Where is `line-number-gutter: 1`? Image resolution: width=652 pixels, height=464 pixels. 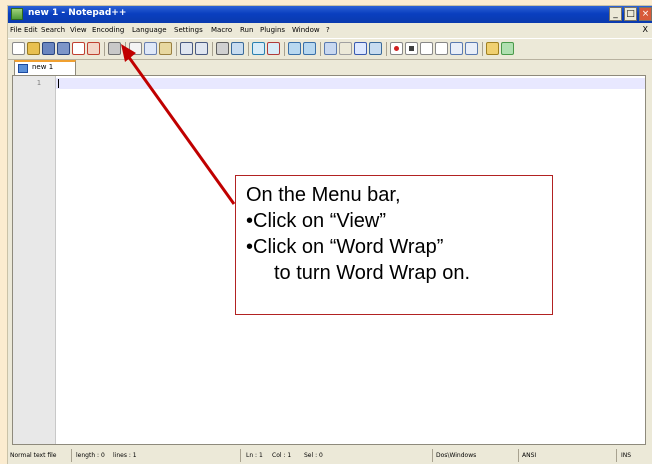 line-number-gutter: 1 is located at coordinates (34, 260).